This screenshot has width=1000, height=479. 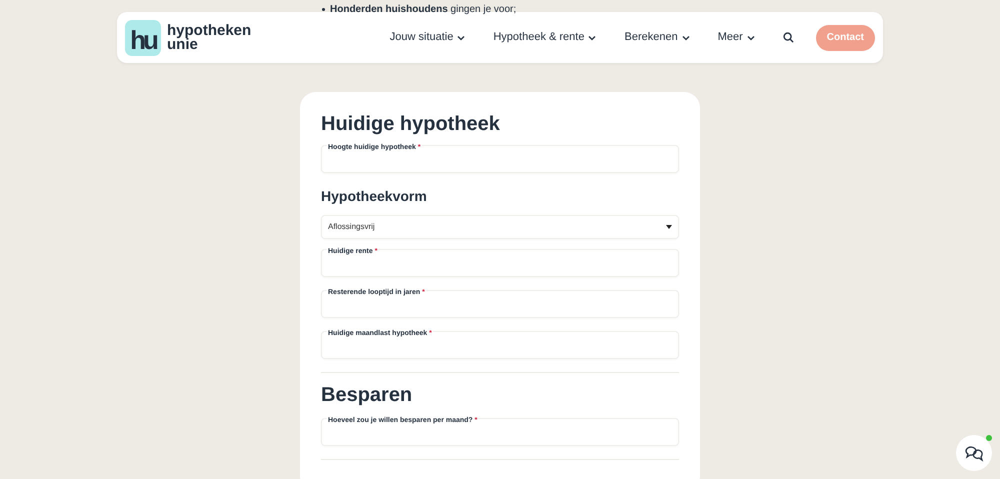 What do you see at coordinates (323, 9) in the screenshot?
I see `bullet-icon` at bounding box center [323, 9].